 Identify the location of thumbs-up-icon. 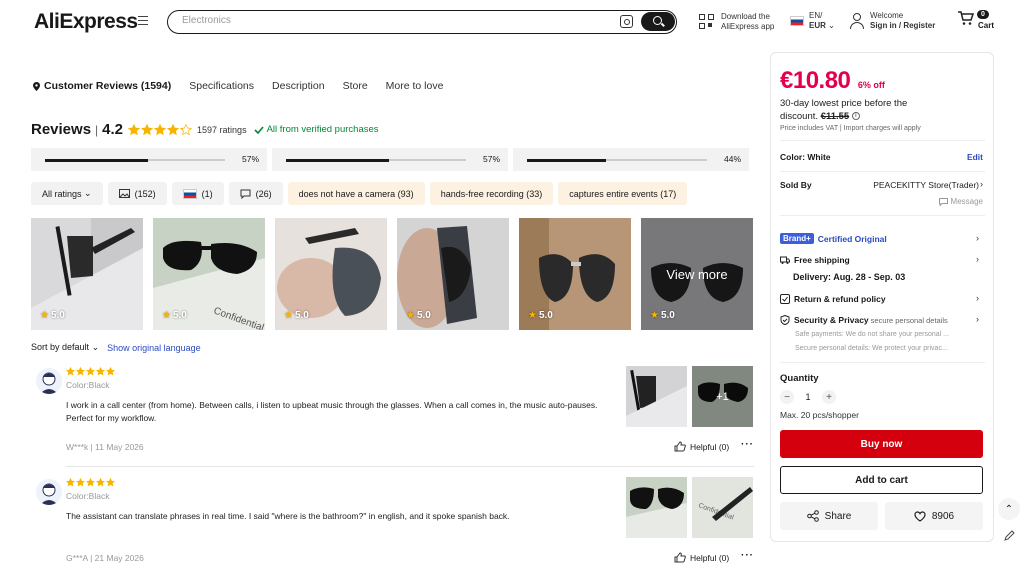
(680, 557).